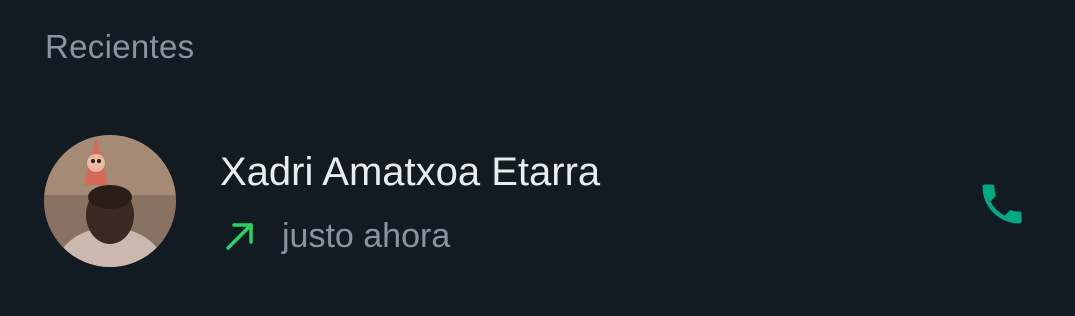 Image resolution: width=1075 pixels, height=316 pixels. I want to click on voice-call-button, so click(1002, 206).